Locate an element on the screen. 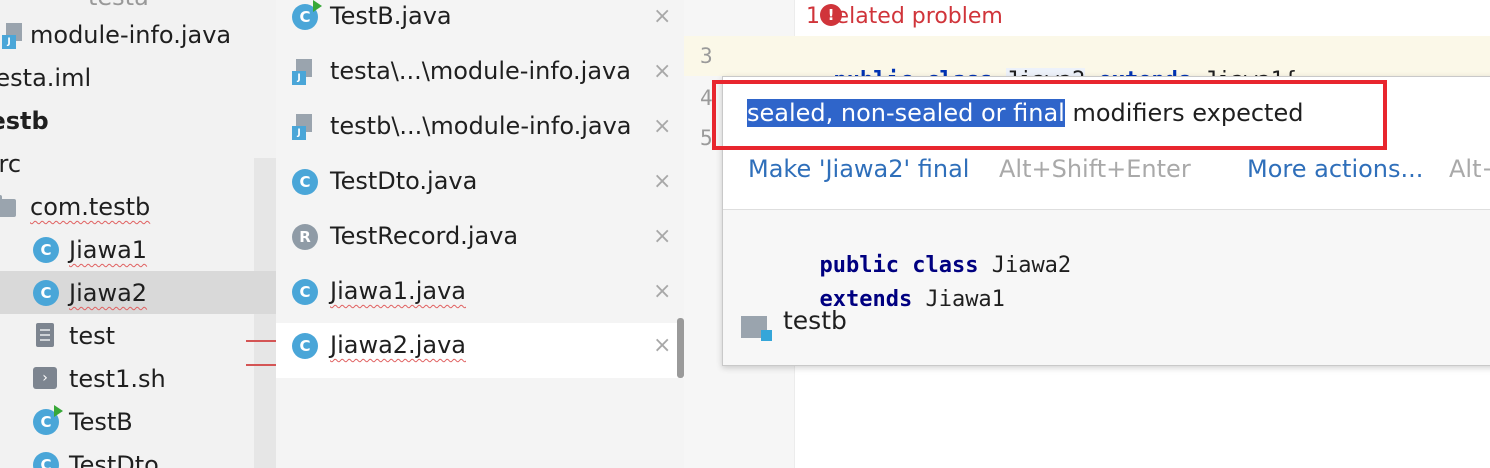  doc-parent-class-link: Jiawa1 is located at coordinates (964, 299).